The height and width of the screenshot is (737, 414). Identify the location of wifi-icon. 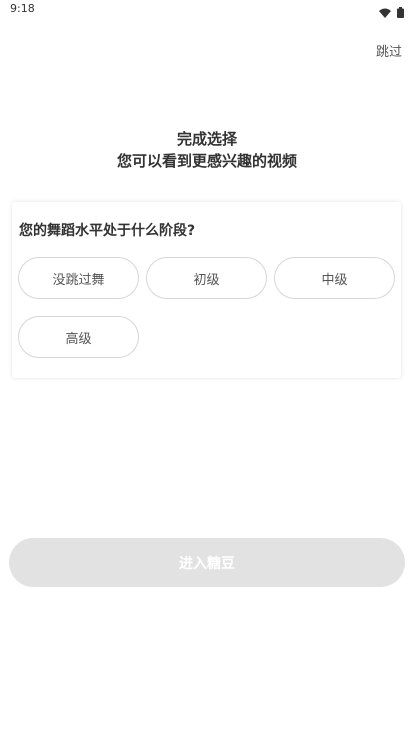
(385, 12).